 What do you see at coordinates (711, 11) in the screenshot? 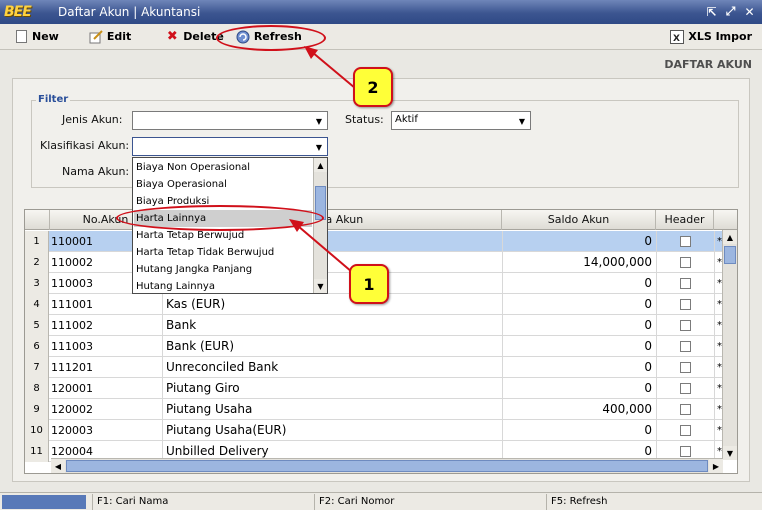
I see `restore-icon: ⇱` at bounding box center [711, 11].